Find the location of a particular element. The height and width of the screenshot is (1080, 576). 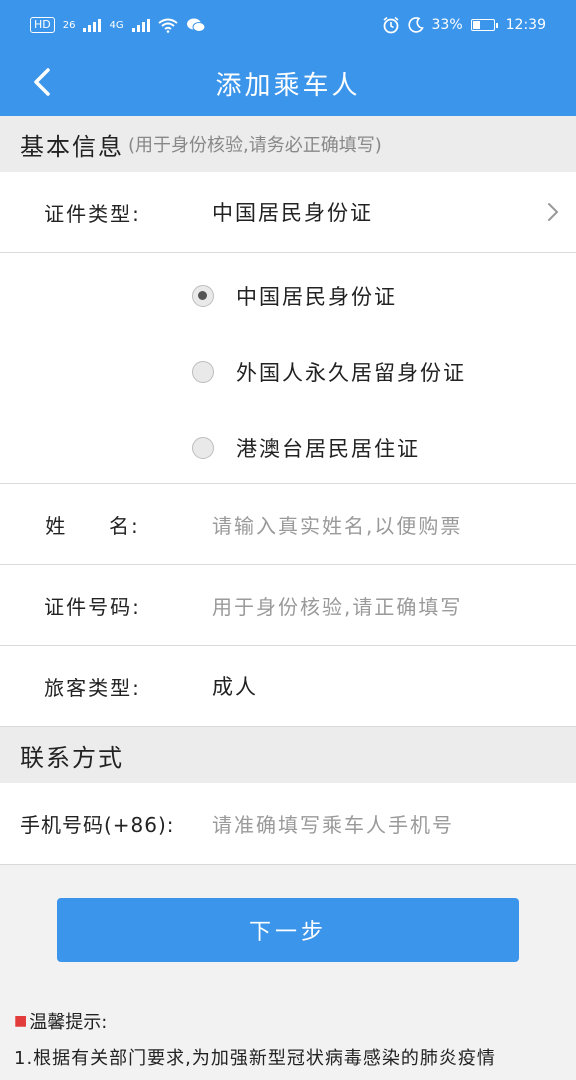

wechat-icon is located at coordinates (196, 25).